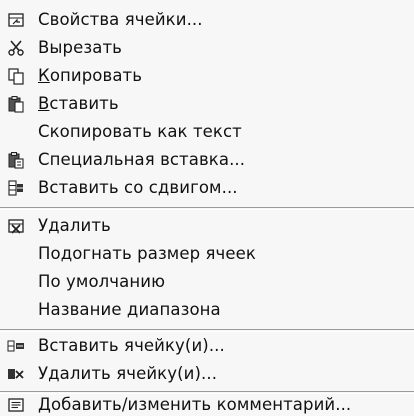 Image resolution: width=414 pixels, height=418 pixels. Describe the element at coordinates (129, 309) in the screenshot. I see `menu-item-label: Название диапазона` at that location.